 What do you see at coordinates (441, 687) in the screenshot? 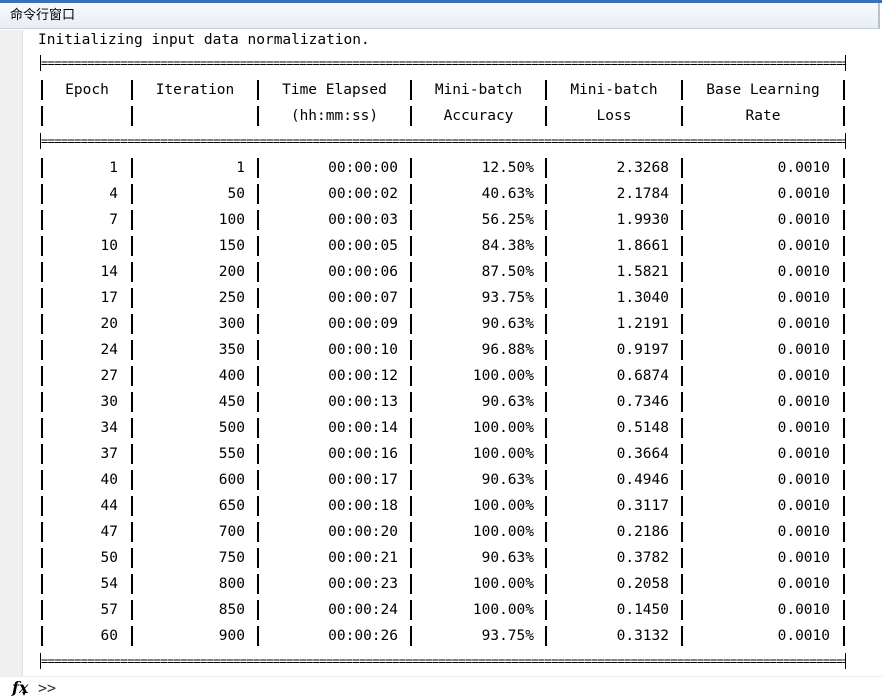
I see `command-prompt-bar: fx ▾ >>` at bounding box center [441, 687].